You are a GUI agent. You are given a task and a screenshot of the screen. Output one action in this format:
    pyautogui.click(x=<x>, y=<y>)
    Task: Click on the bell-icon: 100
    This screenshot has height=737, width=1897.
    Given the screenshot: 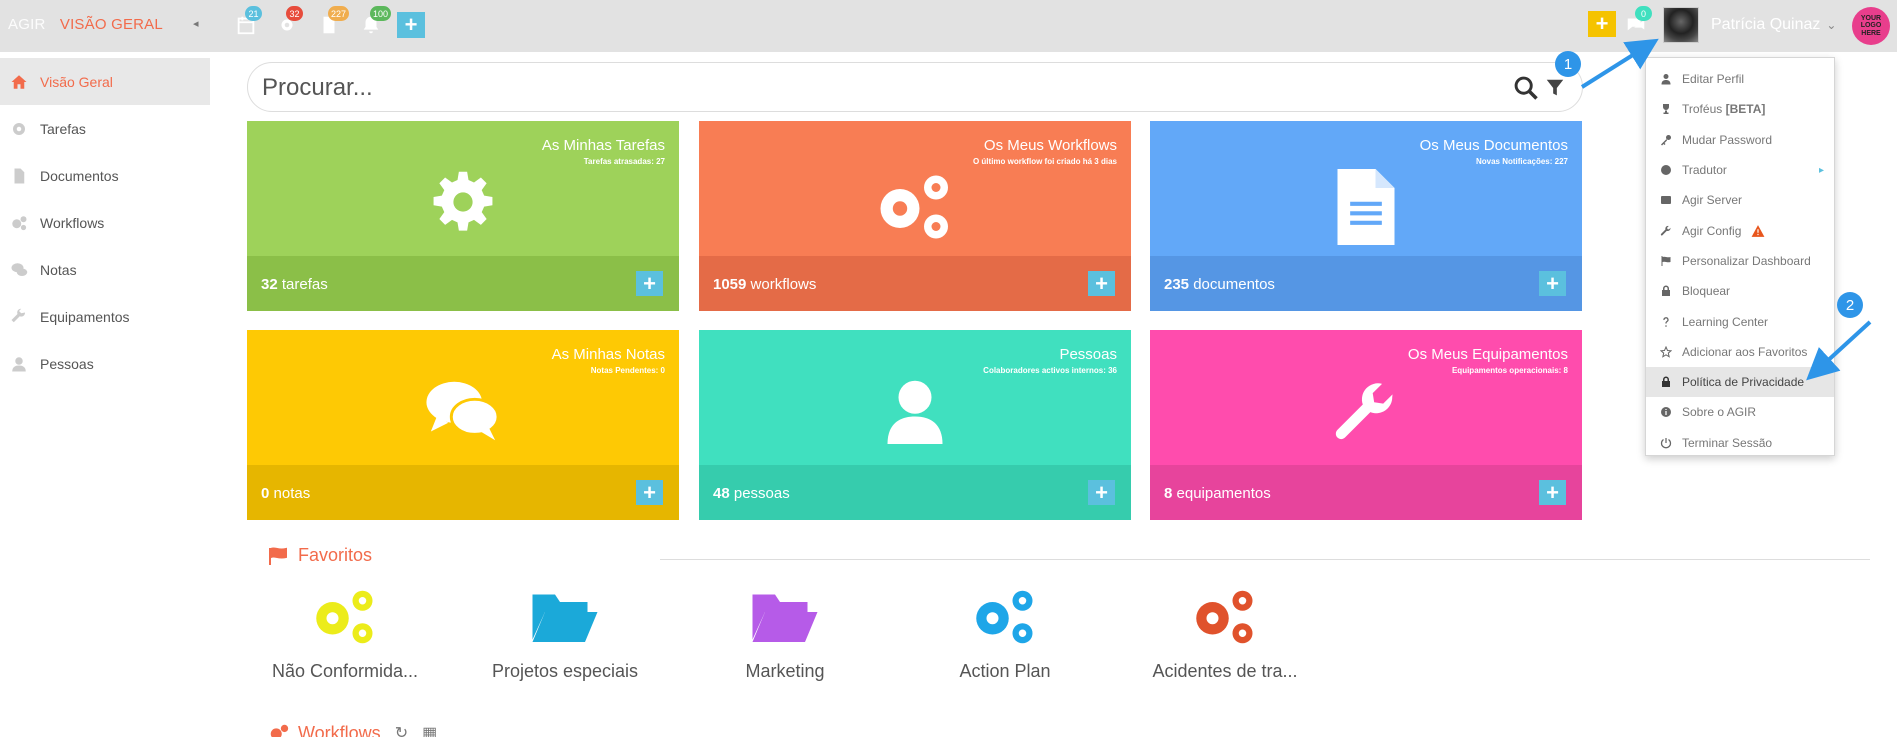 What is the action you would take?
    pyautogui.click(x=375, y=22)
    